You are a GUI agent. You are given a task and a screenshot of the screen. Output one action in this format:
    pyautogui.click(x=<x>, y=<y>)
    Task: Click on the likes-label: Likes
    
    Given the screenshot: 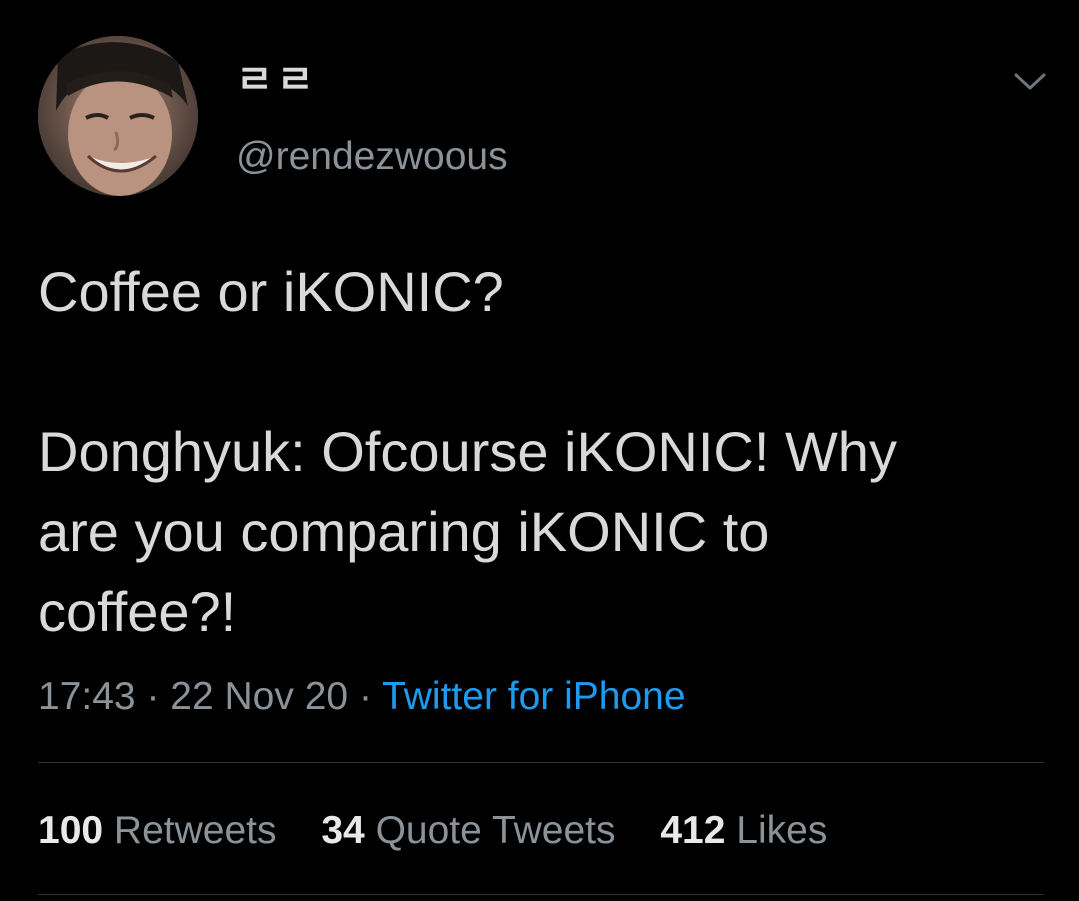 What is the action you would take?
    pyautogui.click(x=782, y=830)
    